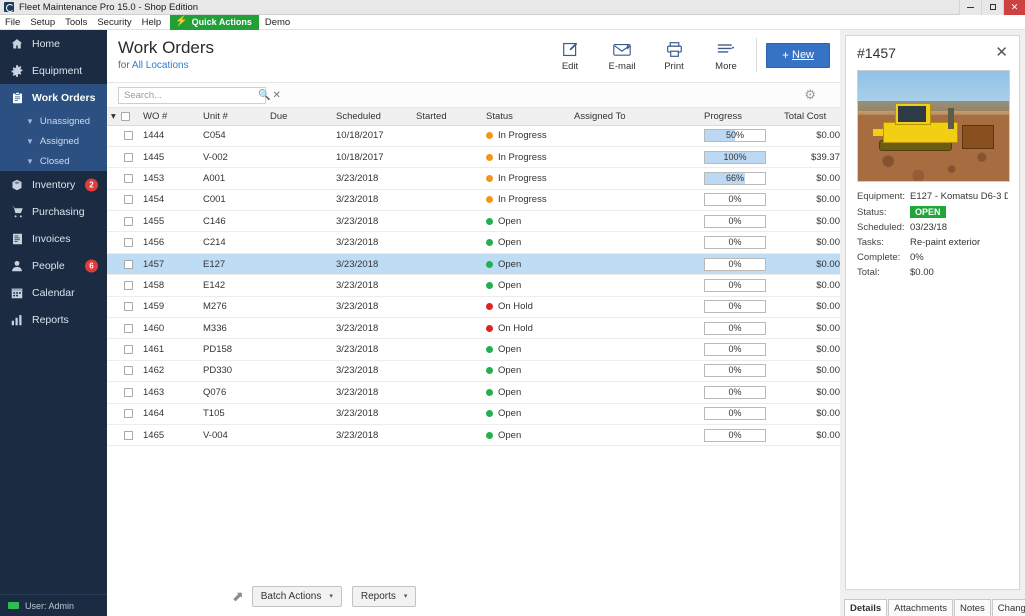 This screenshot has height=616, width=1025. I want to click on more-button: More, so click(726, 55).